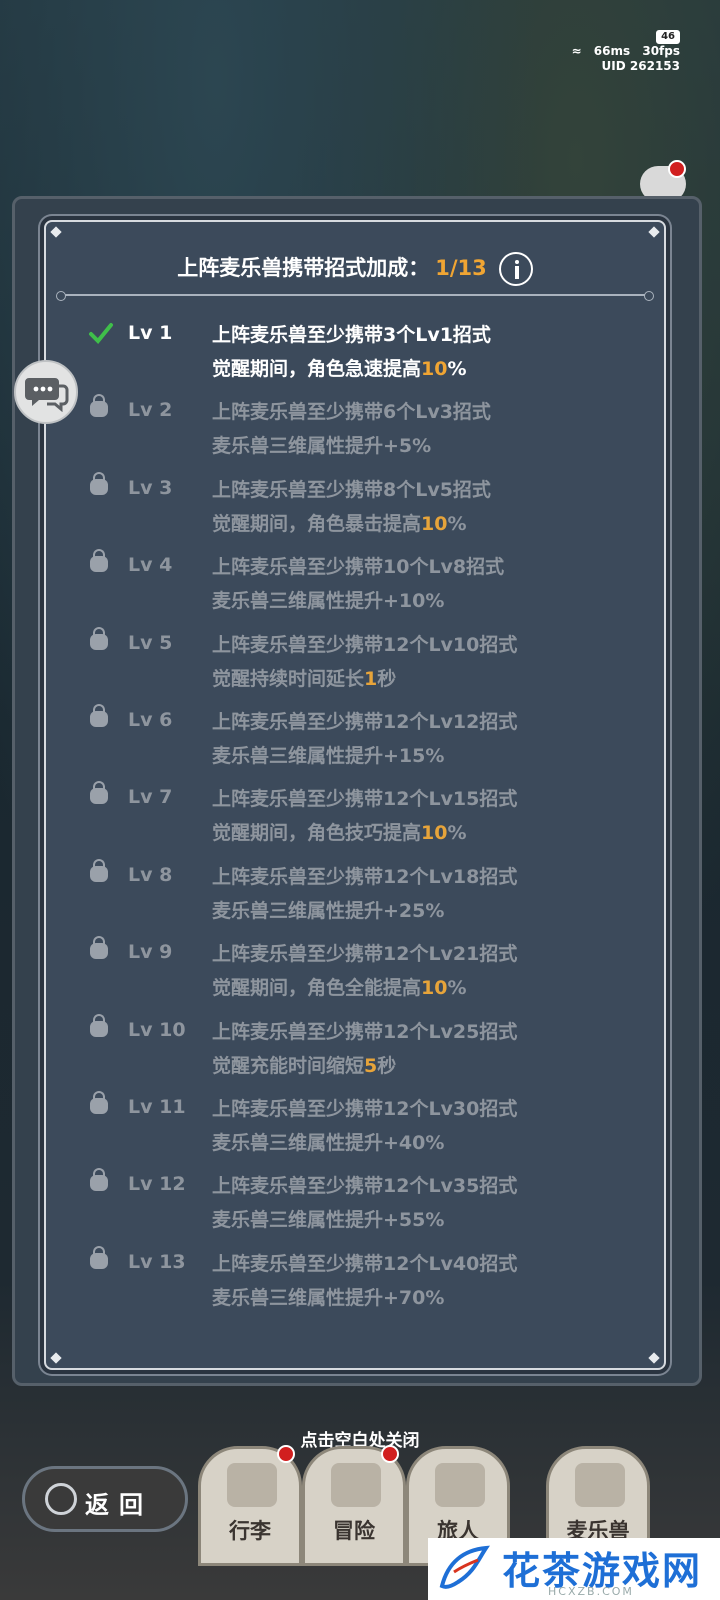 This screenshot has width=720, height=1600. I want to click on status-overlay: 46 ≈ 66ms 30fps UID 262153, so click(622, 51).